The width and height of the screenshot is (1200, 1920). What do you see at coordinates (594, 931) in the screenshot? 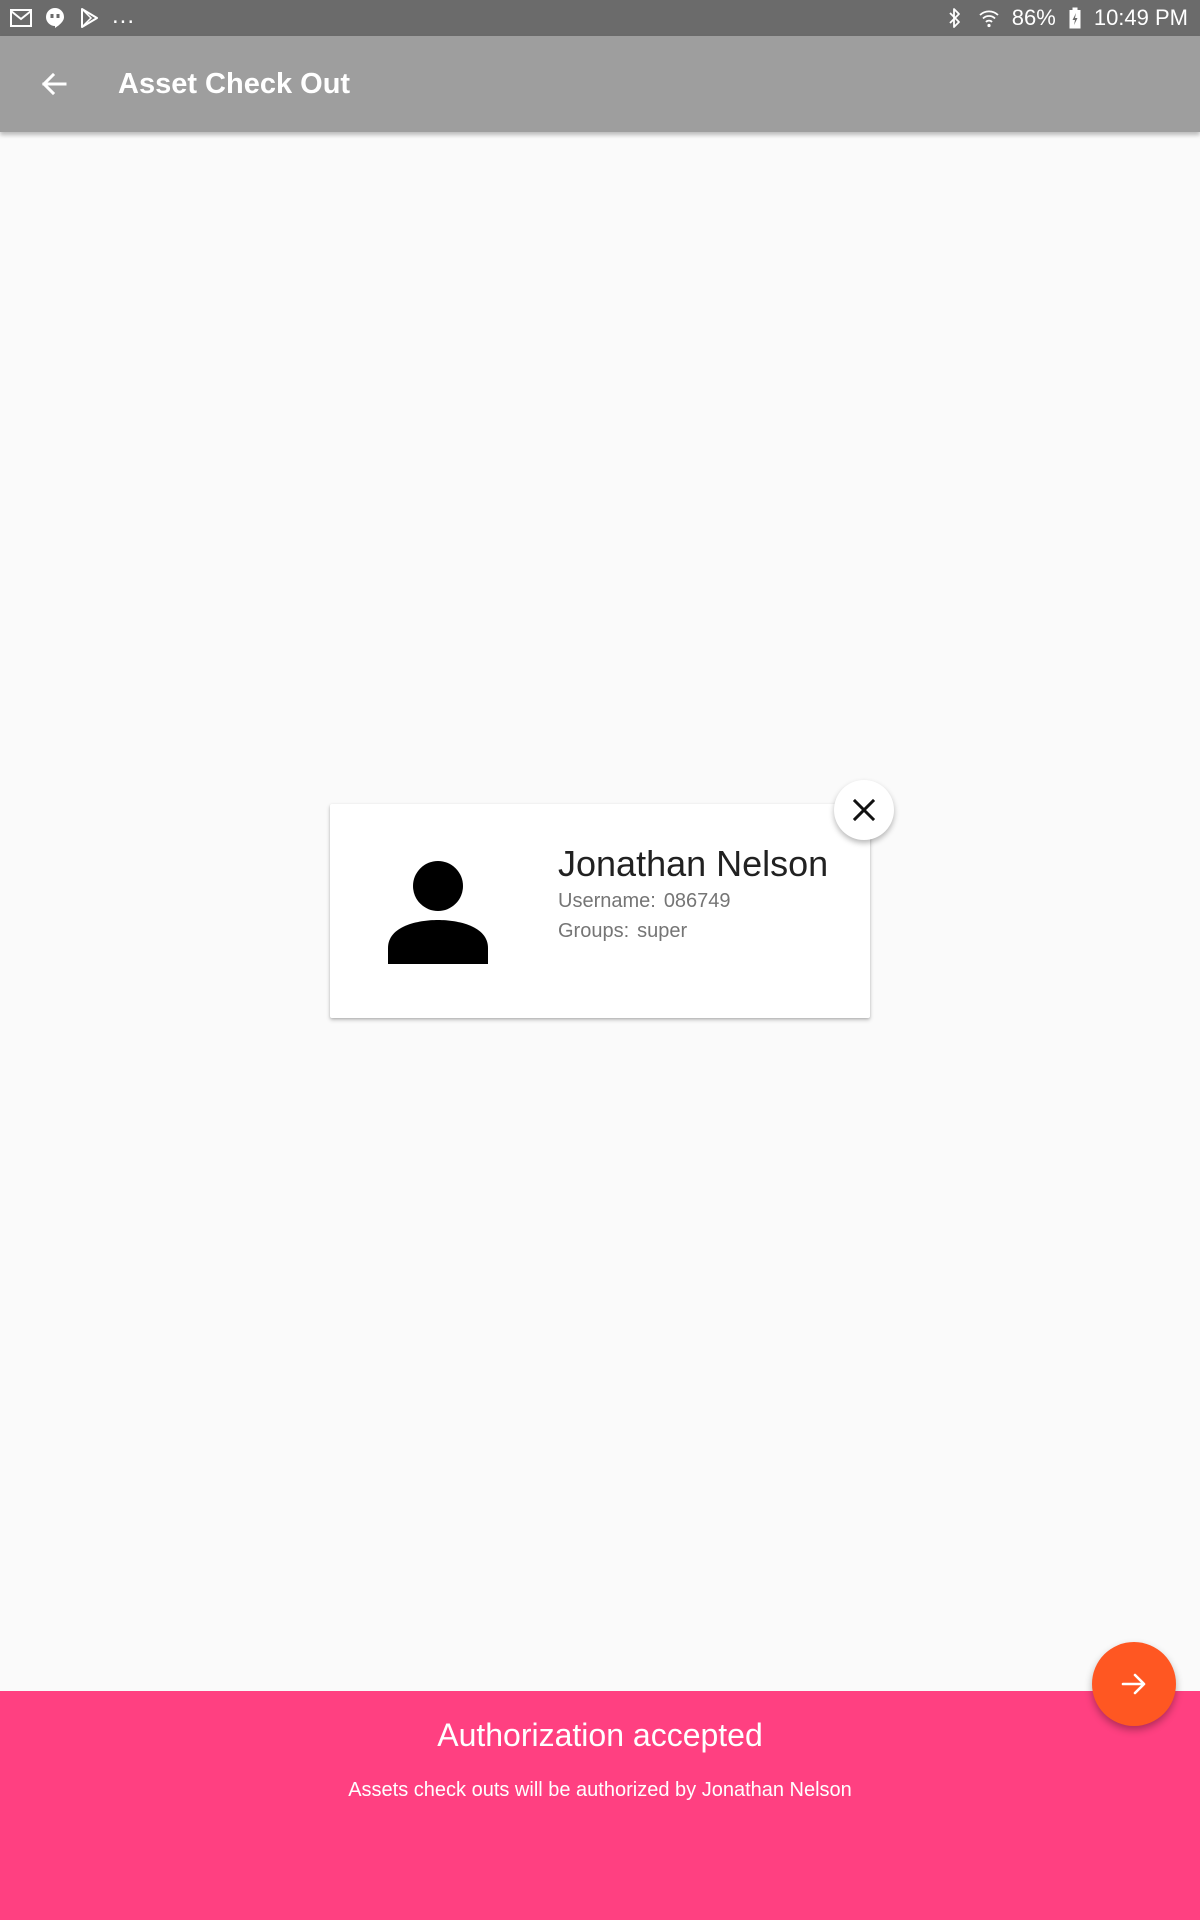
I see `groups-label: Groups:` at bounding box center [594, 931].